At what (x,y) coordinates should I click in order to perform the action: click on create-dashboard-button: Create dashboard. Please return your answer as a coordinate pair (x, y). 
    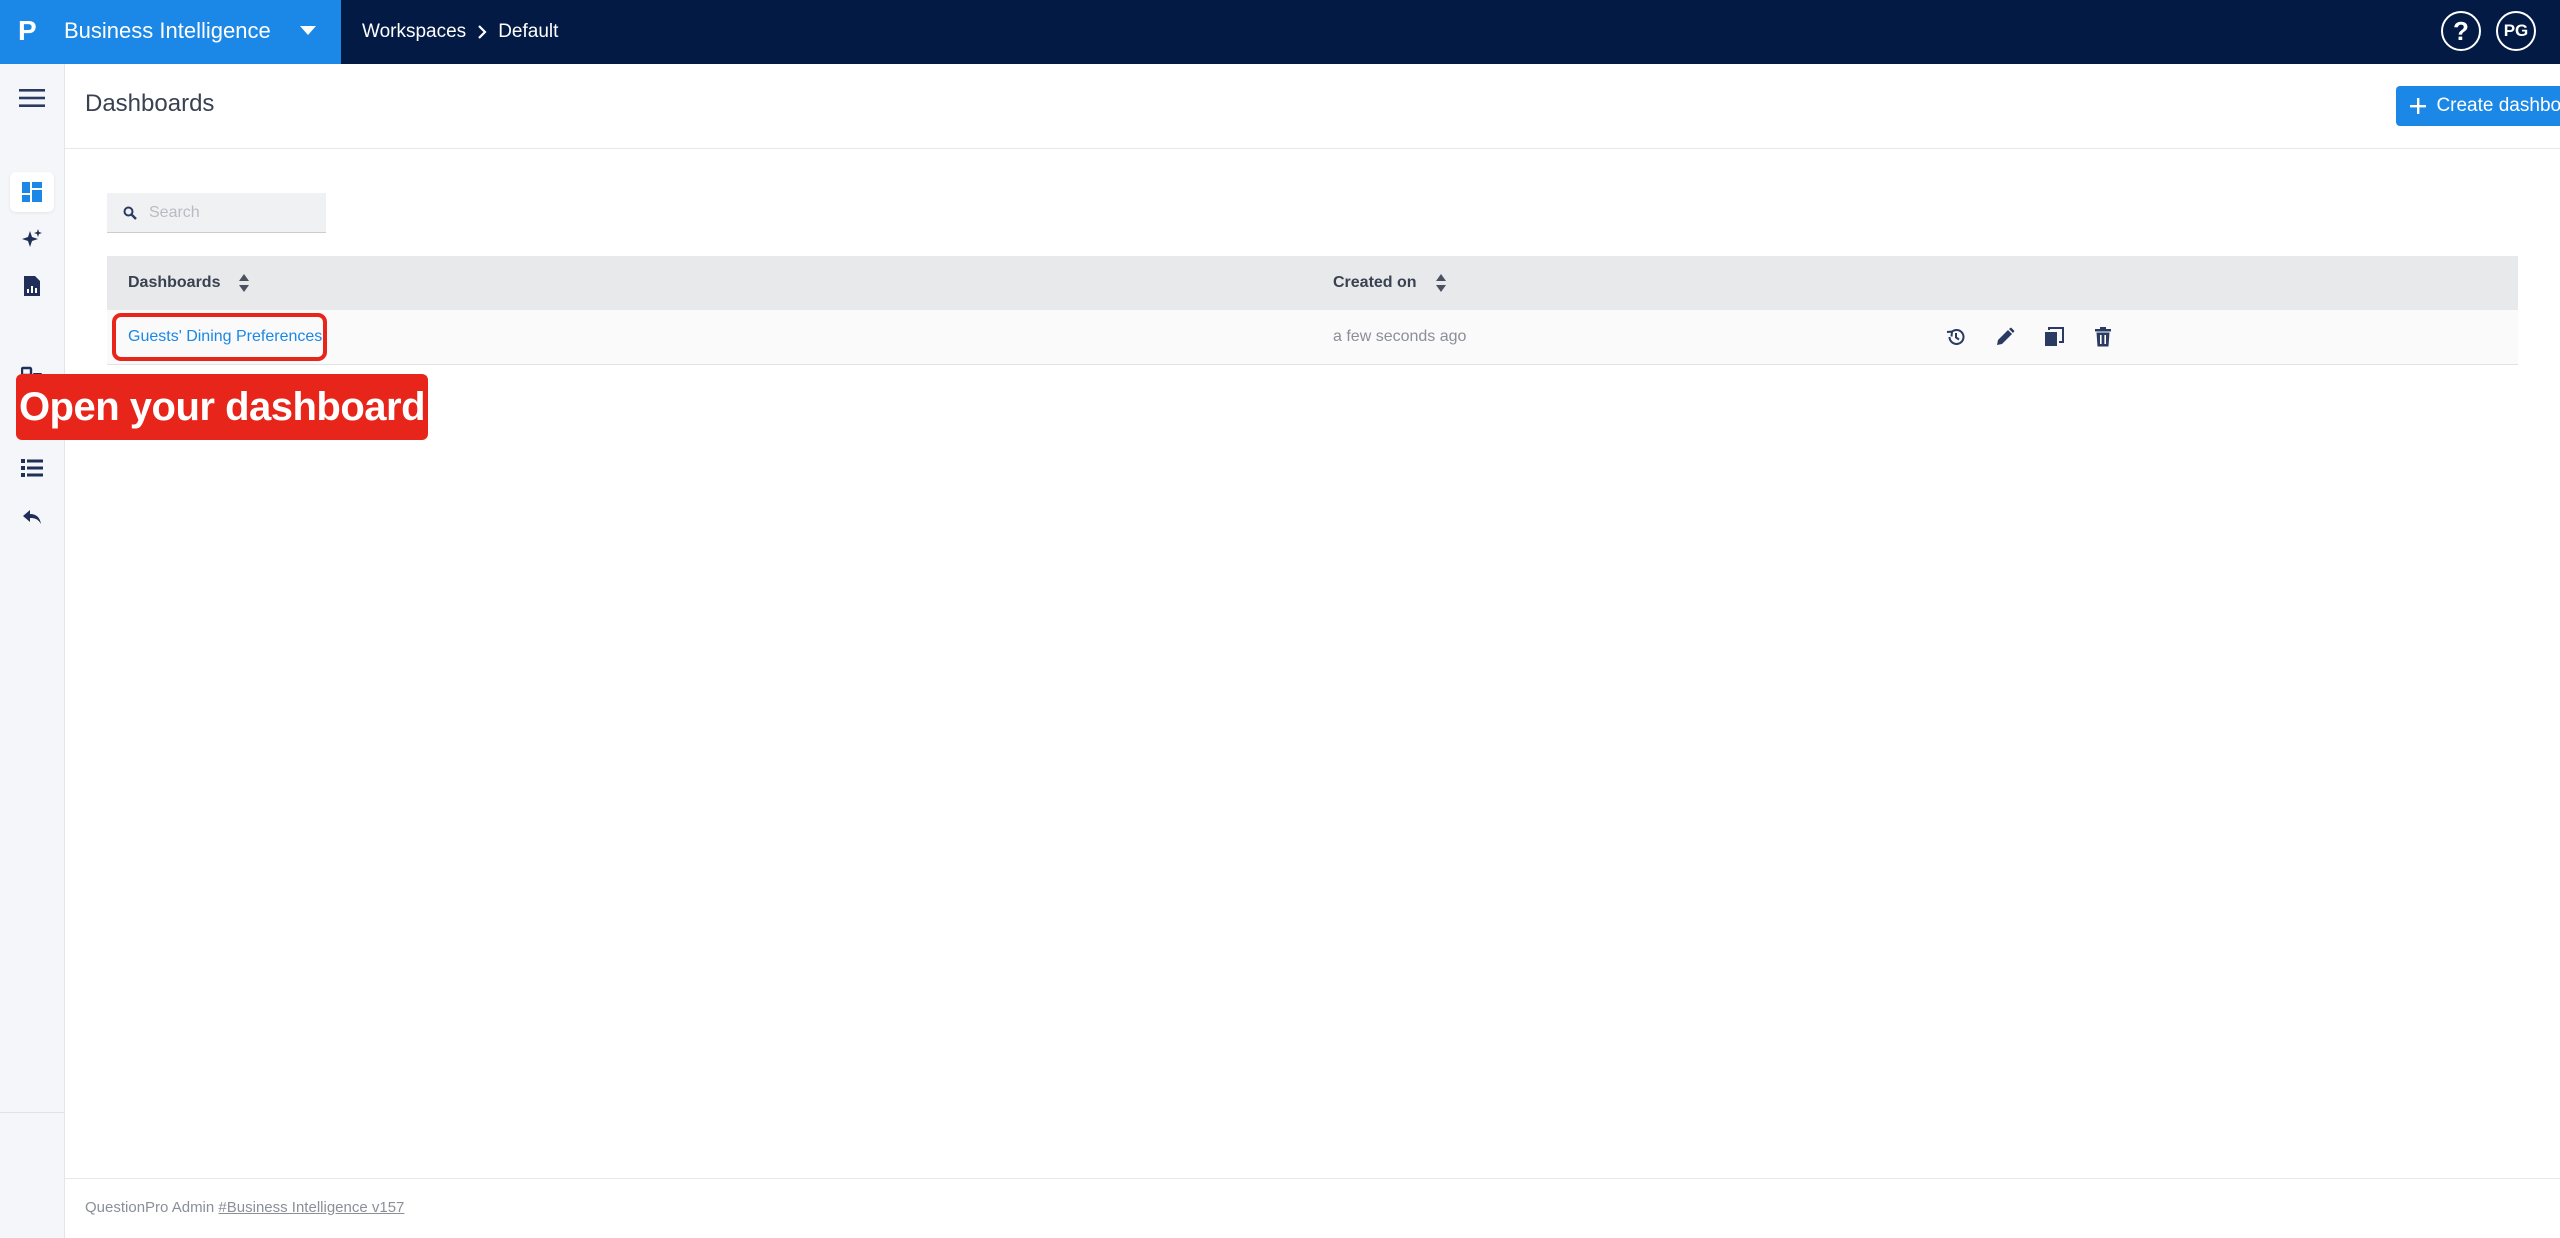
    Looking at the image, I should click on (2478, 106).